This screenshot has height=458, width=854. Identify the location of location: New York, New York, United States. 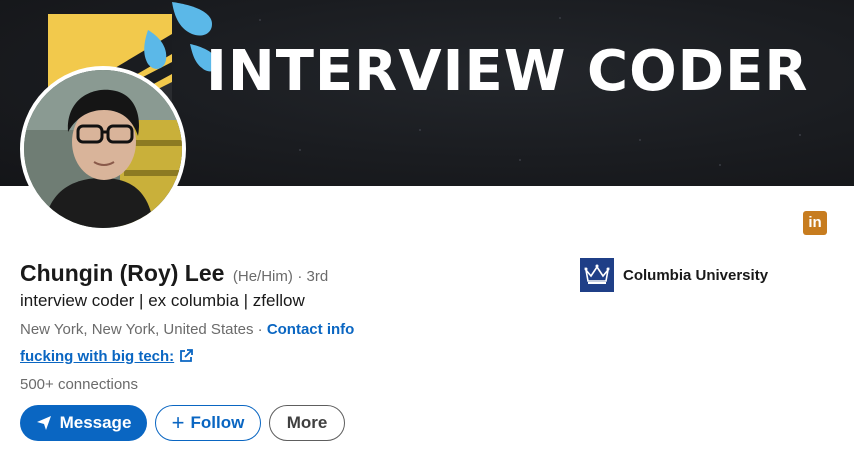
(137, 329).